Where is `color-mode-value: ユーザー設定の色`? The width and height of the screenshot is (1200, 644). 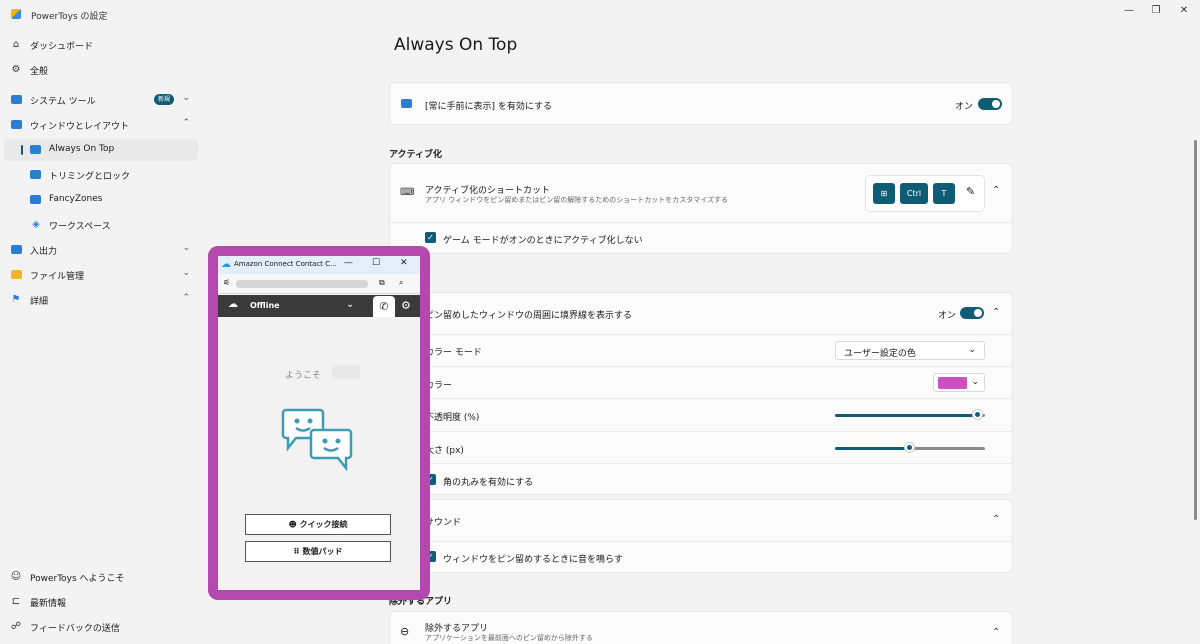 color-mode-value: ユーザー設定の色 is located at coordinates (880, 354).